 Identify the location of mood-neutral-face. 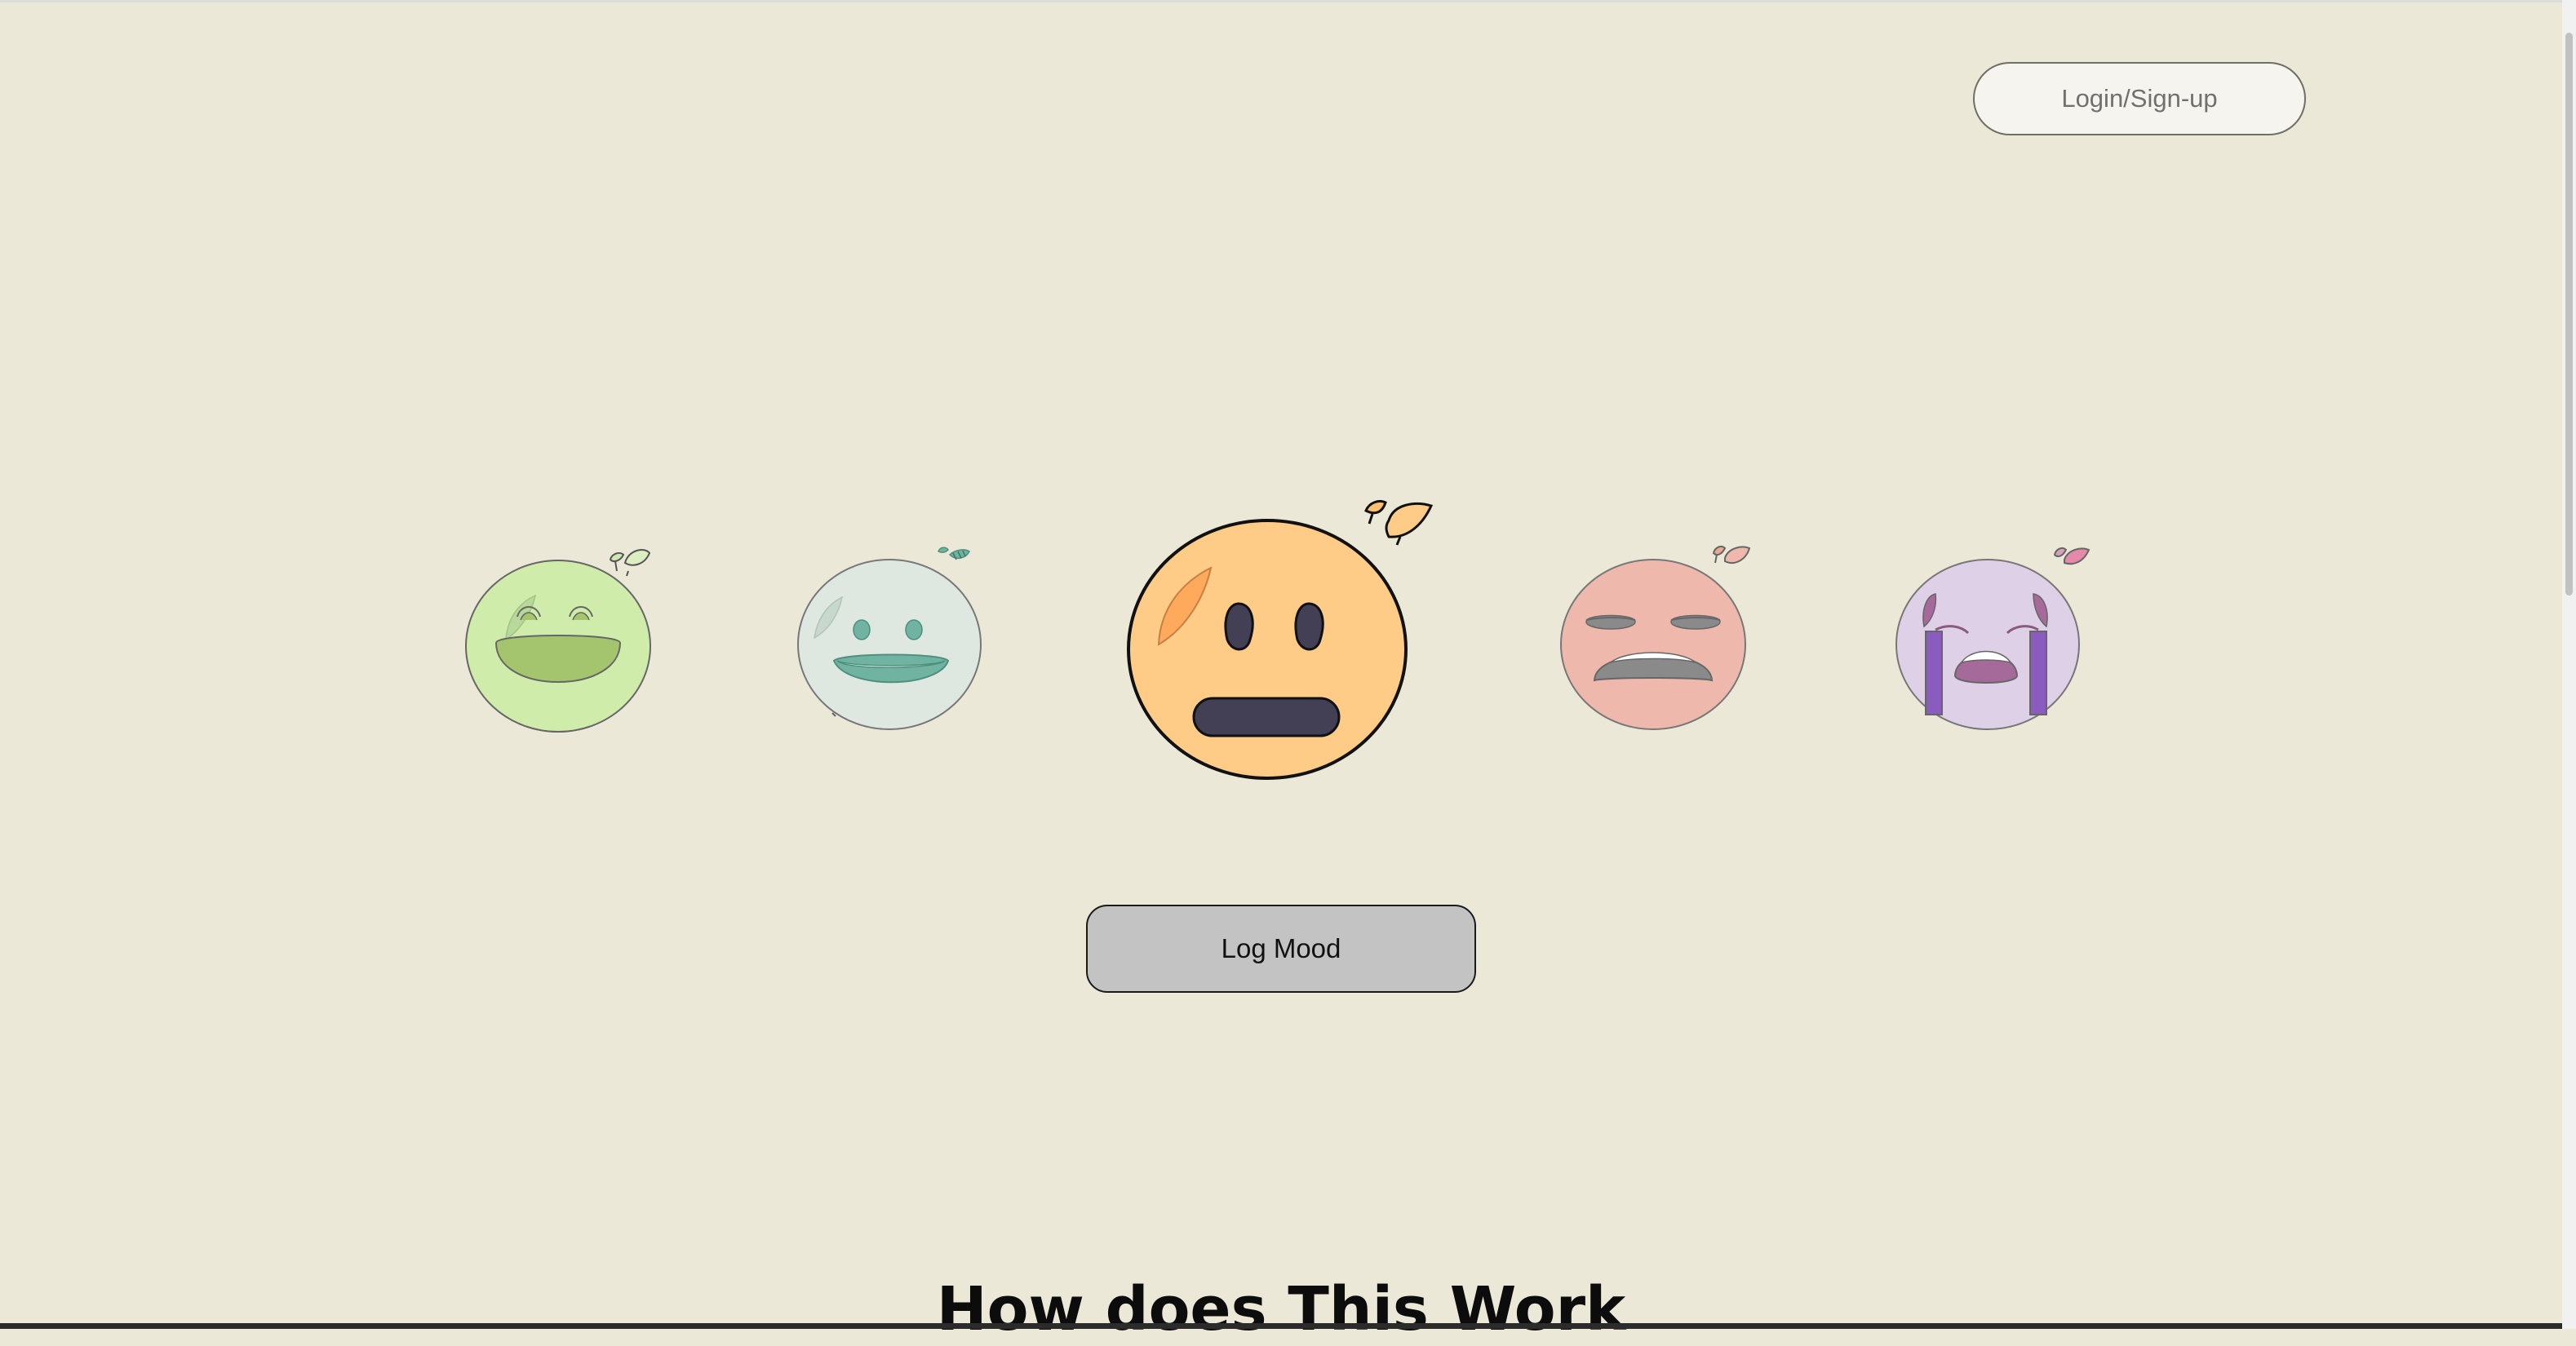
(1283, 641).